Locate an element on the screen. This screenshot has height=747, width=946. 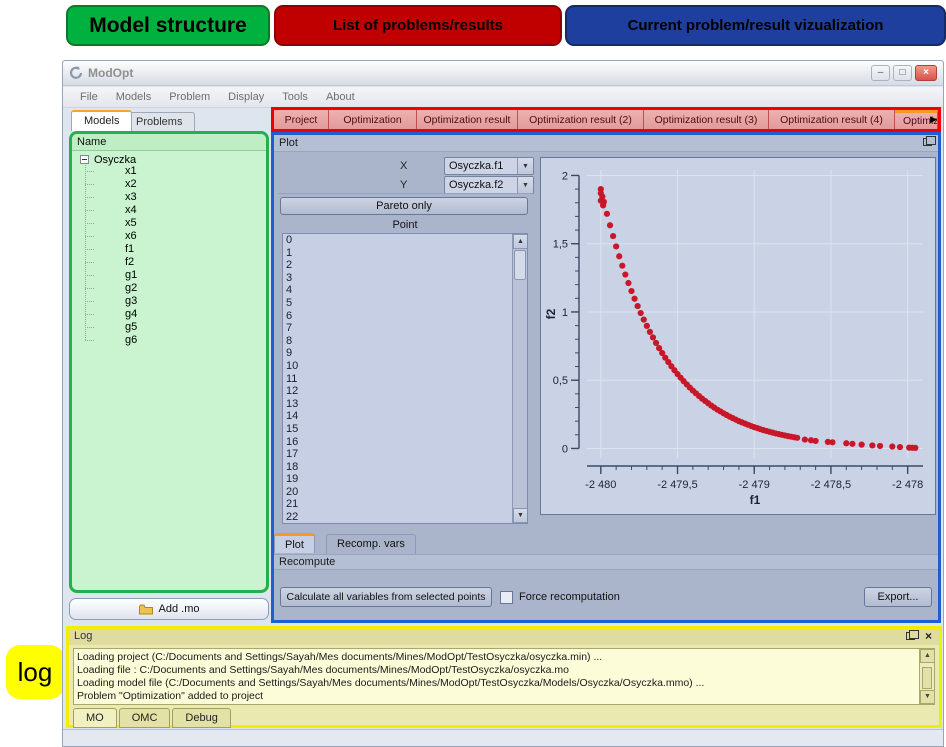
tab-plot: Plot is located at coordinates (294, 543).